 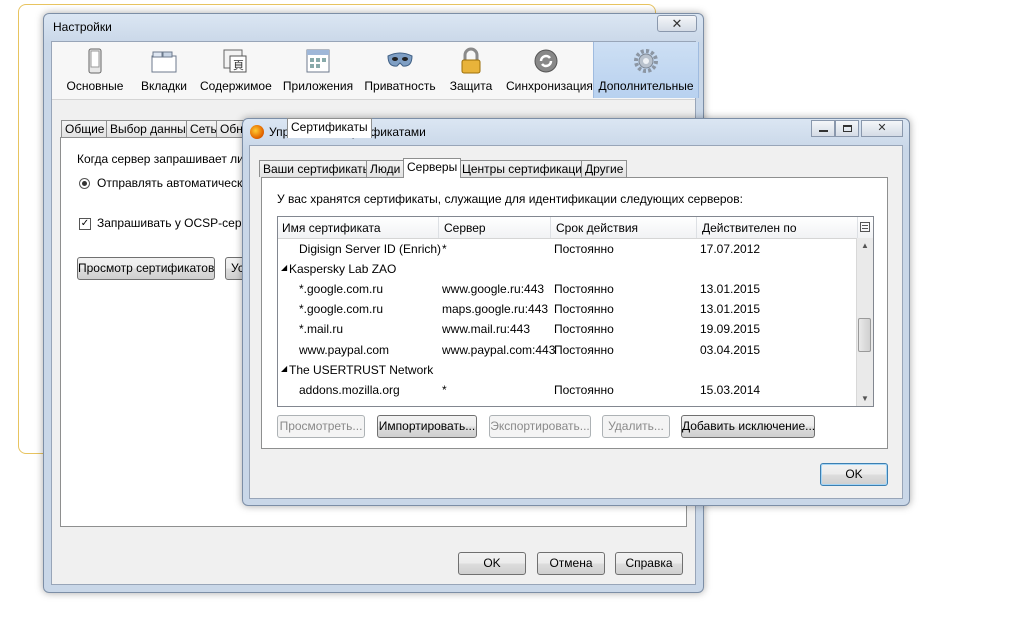 What do you see at coordinates (349, 390) in the screenshot?
I see `row-cert-name: addons.mozilla.org` at bounding box center [349, 390].